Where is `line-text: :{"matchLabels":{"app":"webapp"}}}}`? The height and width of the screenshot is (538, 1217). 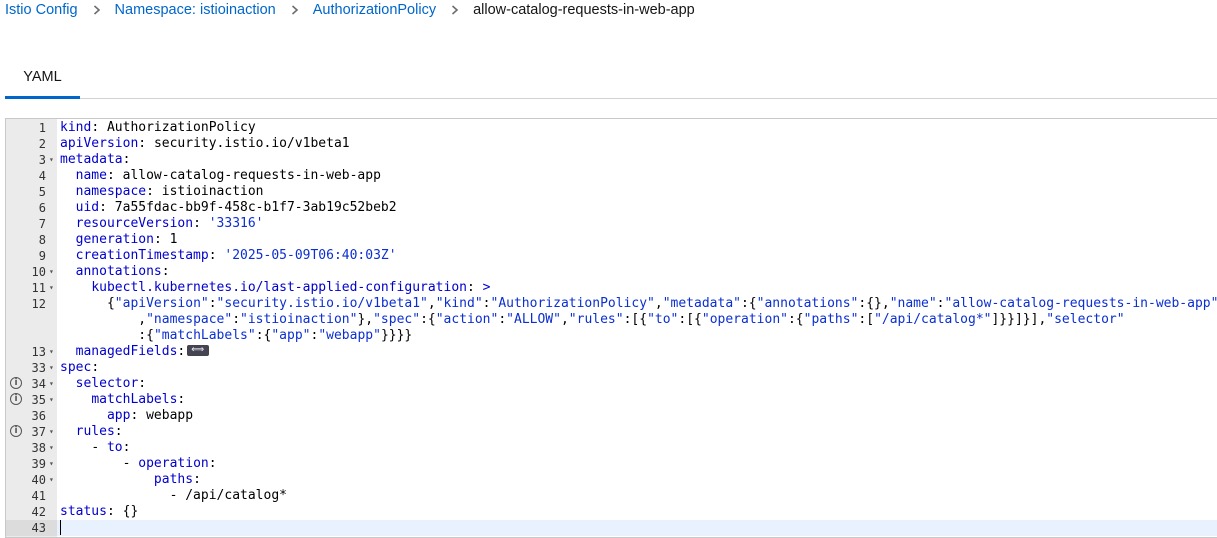 line-text: :{"matchLabels":{"app":"webapp"}}}} is located at coordinates (275, 335).